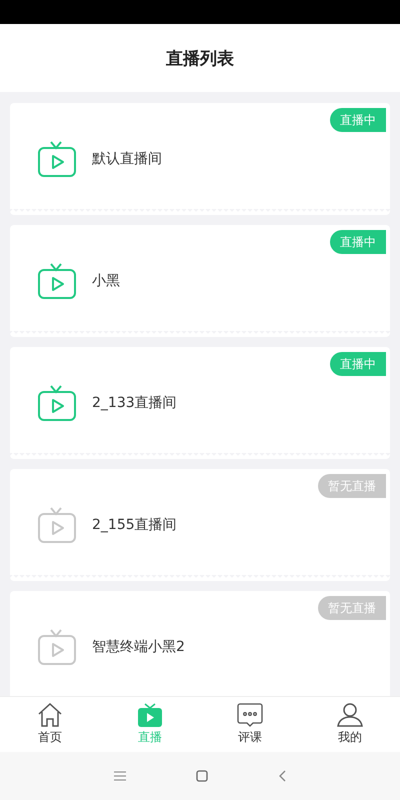 Image resolution: width=400 pixels, height=800 pixels. What do you see at coordinates (138, 647) in the screenshot?
I see `room-name: 智慧终端小黑2` at bounding box center [138, 647].